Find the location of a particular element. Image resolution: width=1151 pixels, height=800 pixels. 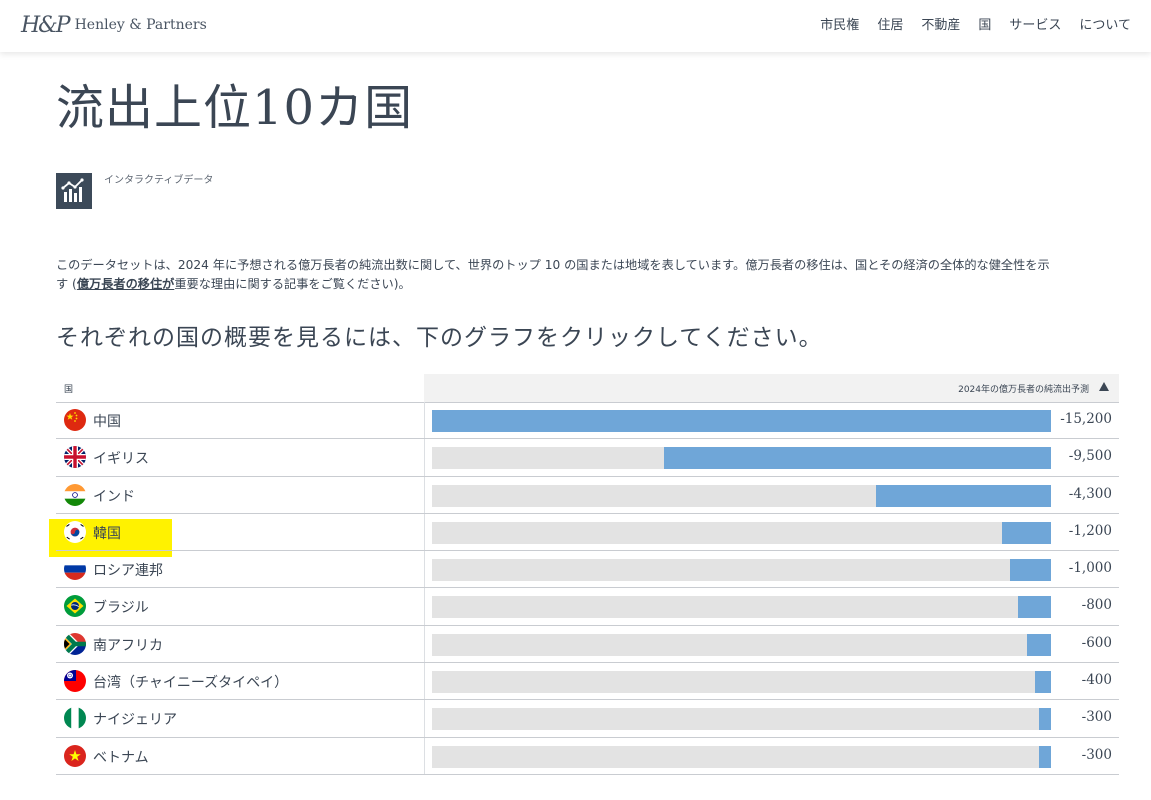

chart-row: インド -4,300 is located at coordinates (587, 495).